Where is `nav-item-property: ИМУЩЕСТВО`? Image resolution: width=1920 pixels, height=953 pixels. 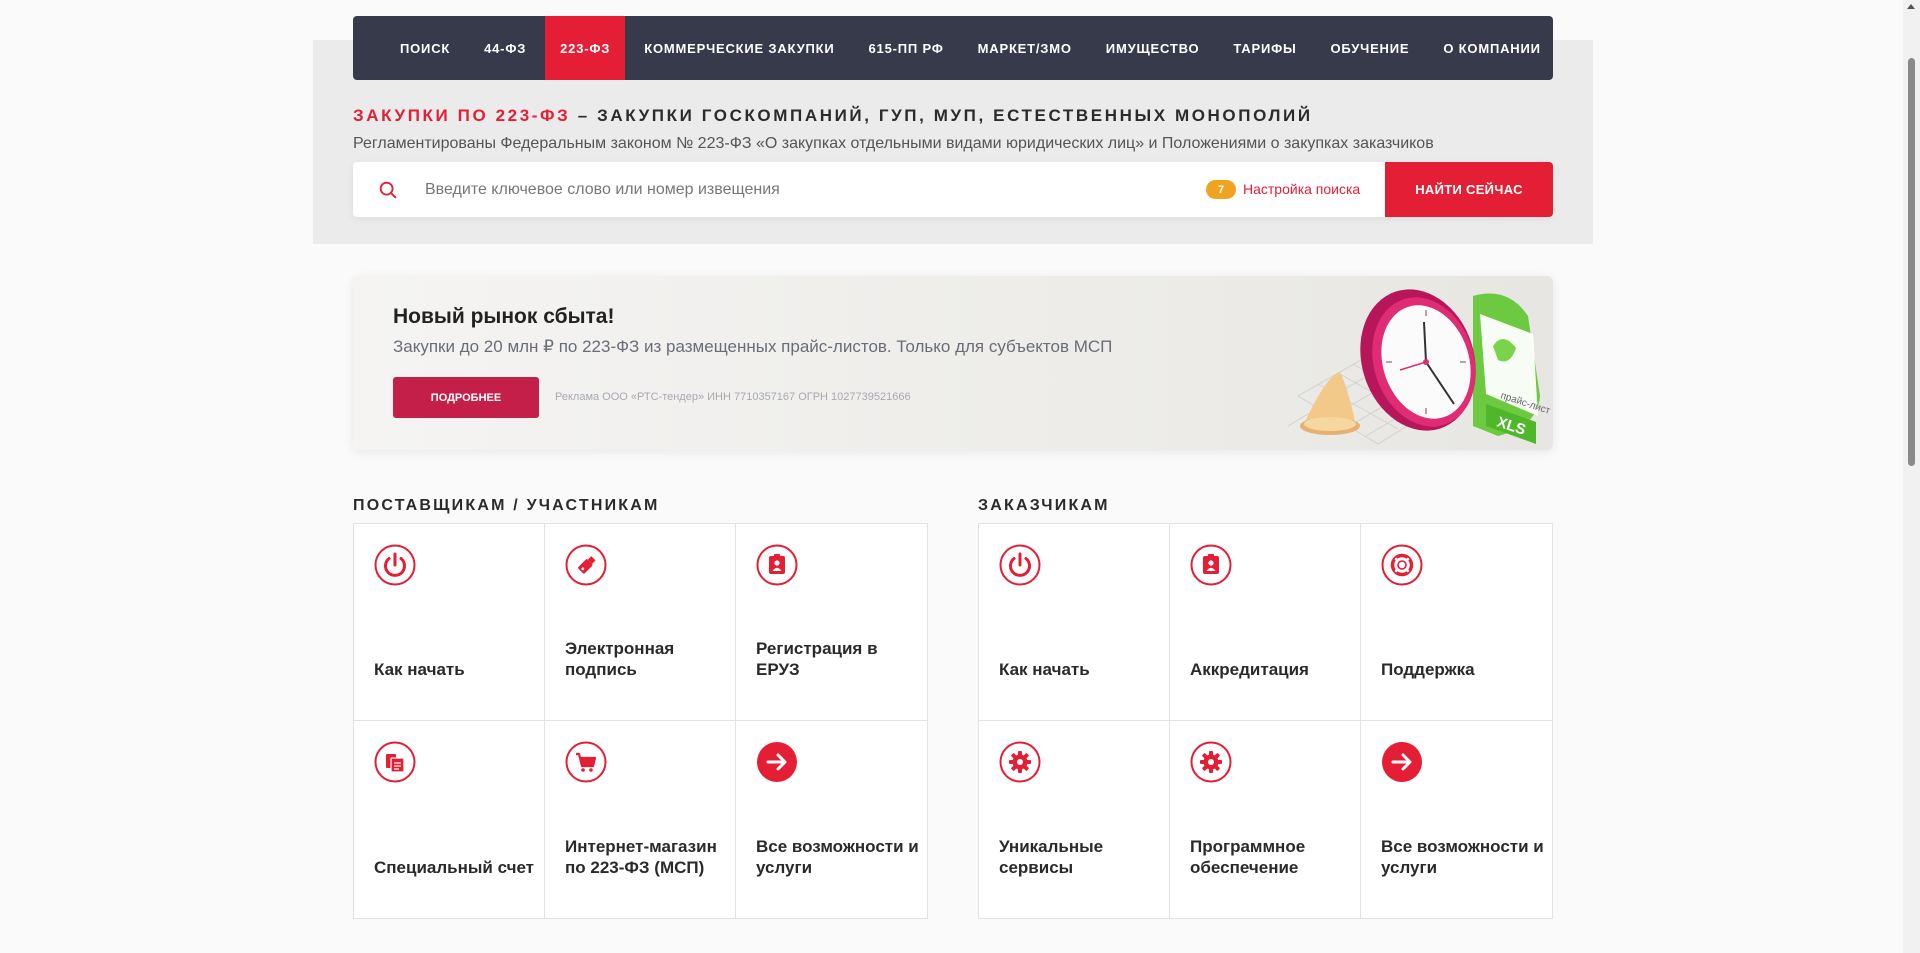 nav-item-property: ИМУЩЕСТВО is located at coordinates (1153, 48).